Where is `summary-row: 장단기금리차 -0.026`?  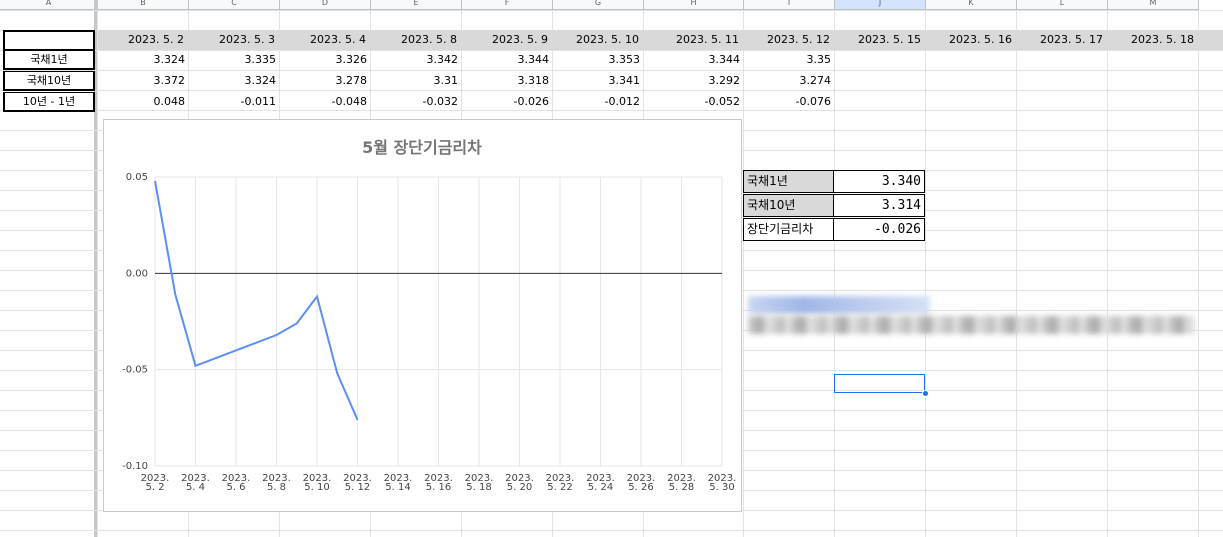
summary-row: 장단기금리차 -0.026 is located at coordinates (834, 229).